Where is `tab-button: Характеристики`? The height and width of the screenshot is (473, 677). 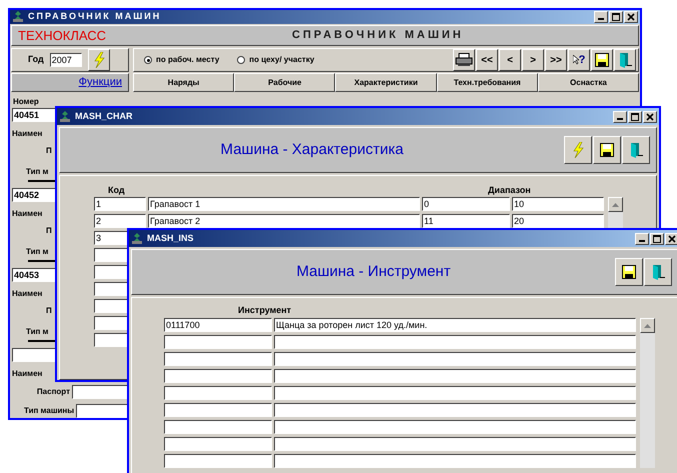 tab-button: Характеристики is located at coordinates (386, 82).